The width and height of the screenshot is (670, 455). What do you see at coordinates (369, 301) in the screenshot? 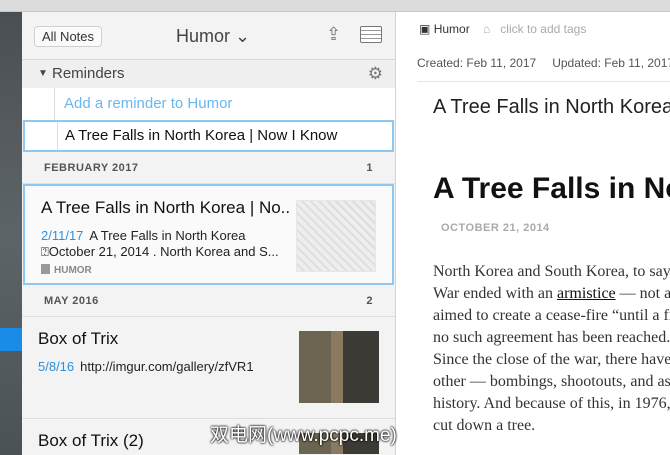
I see `section-count: 2` at bounding box center [369, 301].